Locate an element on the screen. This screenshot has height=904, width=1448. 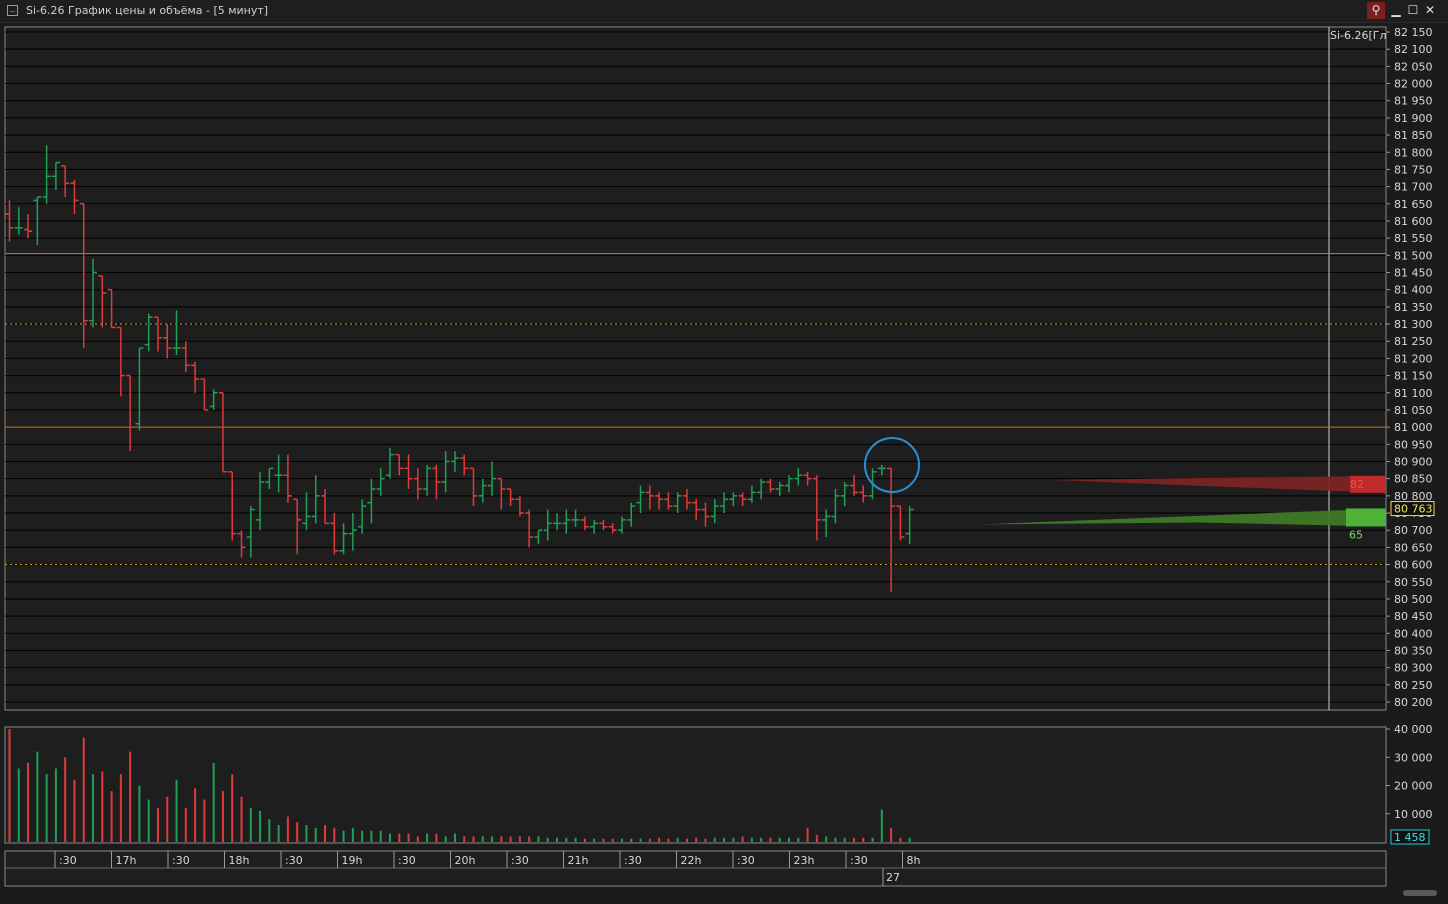
price-axis-label: 80 850 is located at coordinates (1413, 479).